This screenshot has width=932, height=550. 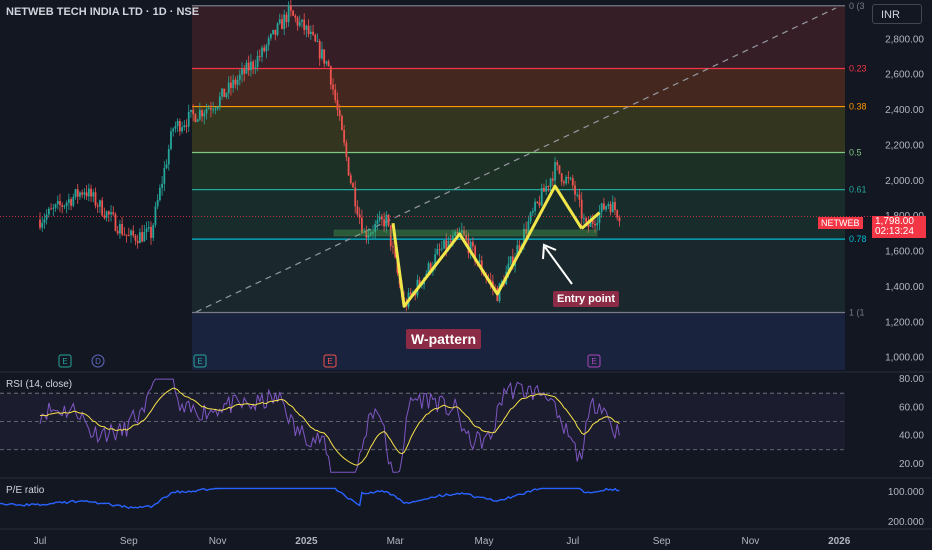 What do you see at coordinates (906, 492) in the screenshot?
I see `pe-tick-label: 100.000` at bounding box center [906, 492].